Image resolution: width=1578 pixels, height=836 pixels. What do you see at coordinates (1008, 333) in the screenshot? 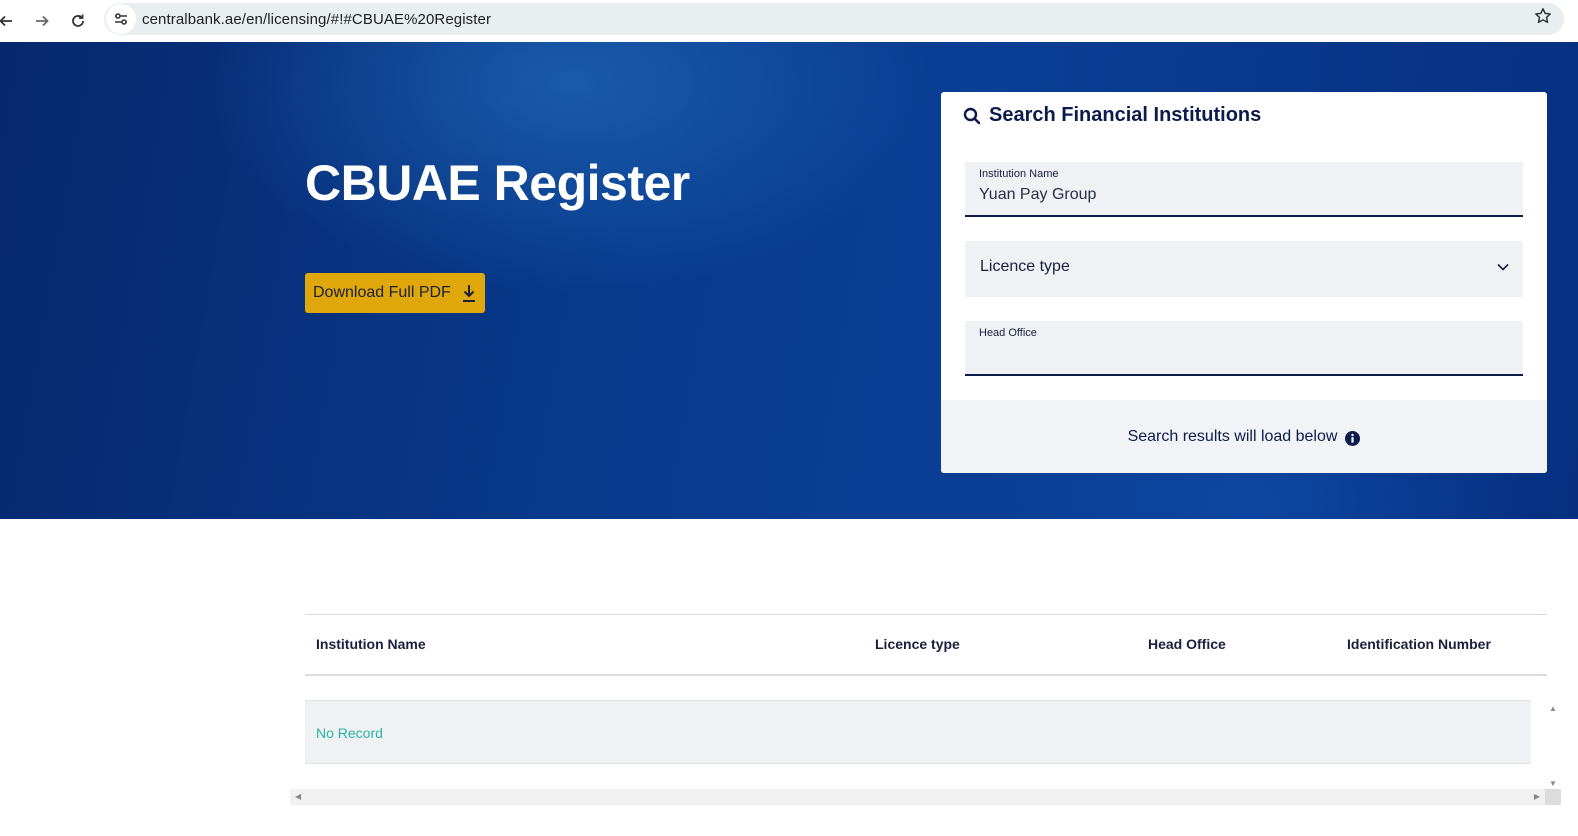
I see `head-office-label: Head Office` at bounding box center [1008, 333].